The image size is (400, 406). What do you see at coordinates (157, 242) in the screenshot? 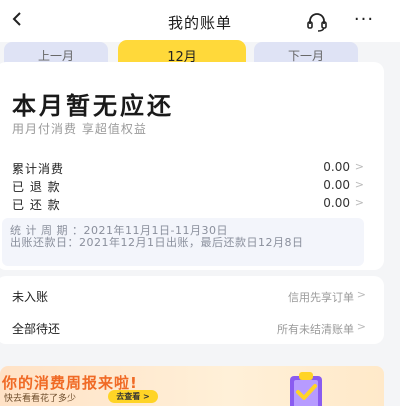
I see `repayment-dates: 出账还款日：2021年12月1日出账，最后还款日12月8日` at bounding box center [157, 242].